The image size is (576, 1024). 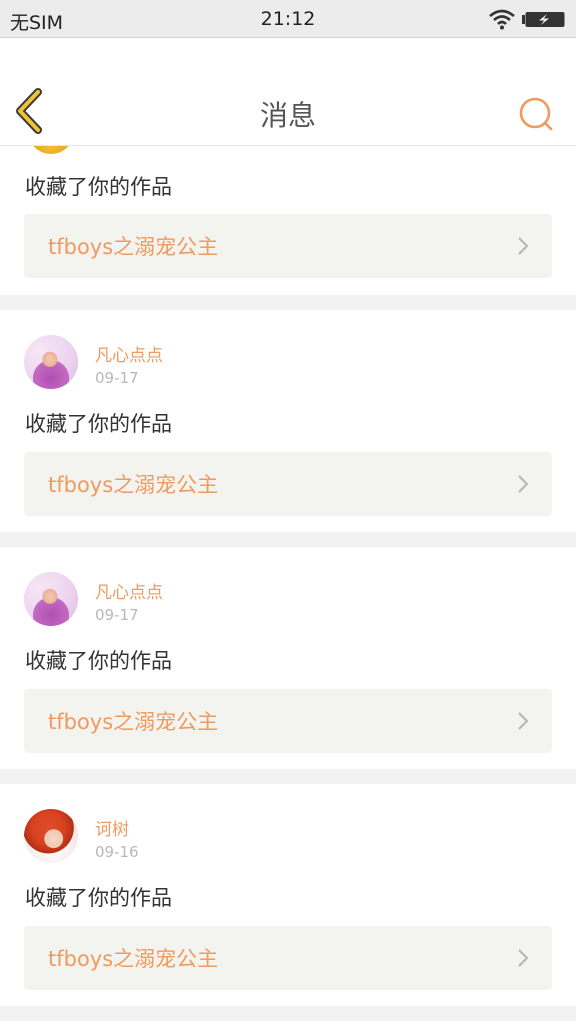 What do you see at coordinates (117, 852) in the screenshot?
I see `timestamp: 09-16` at bounding box center [117, 852].